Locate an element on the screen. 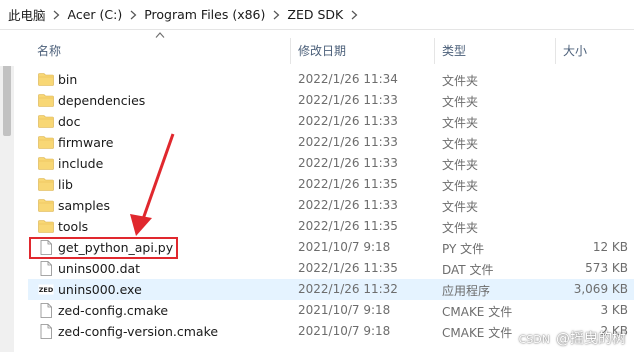 Image resolution: width=634 pixels, height=352 pixels. list-item: tools 2022/1/26 11:35 文件夹 is located at coordinates (331, 226).